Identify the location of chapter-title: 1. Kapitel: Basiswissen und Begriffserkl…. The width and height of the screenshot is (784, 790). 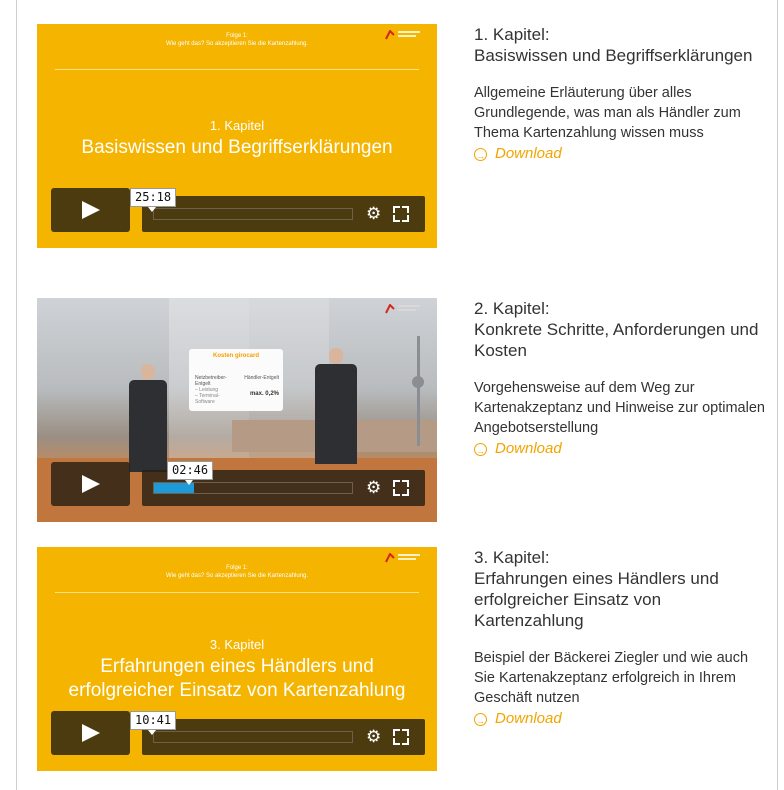
(620, 45).